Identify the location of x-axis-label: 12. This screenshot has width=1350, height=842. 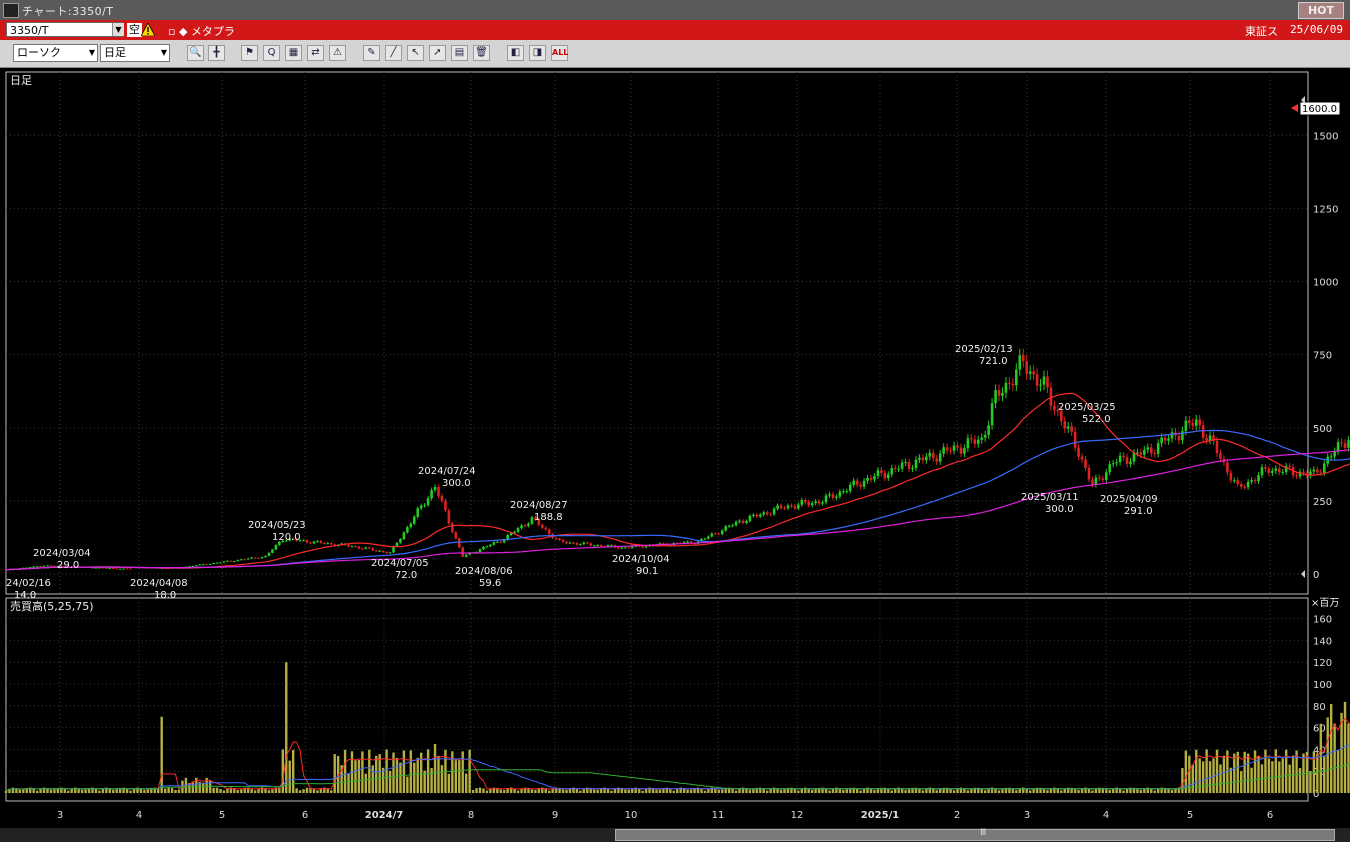
(797, 815).